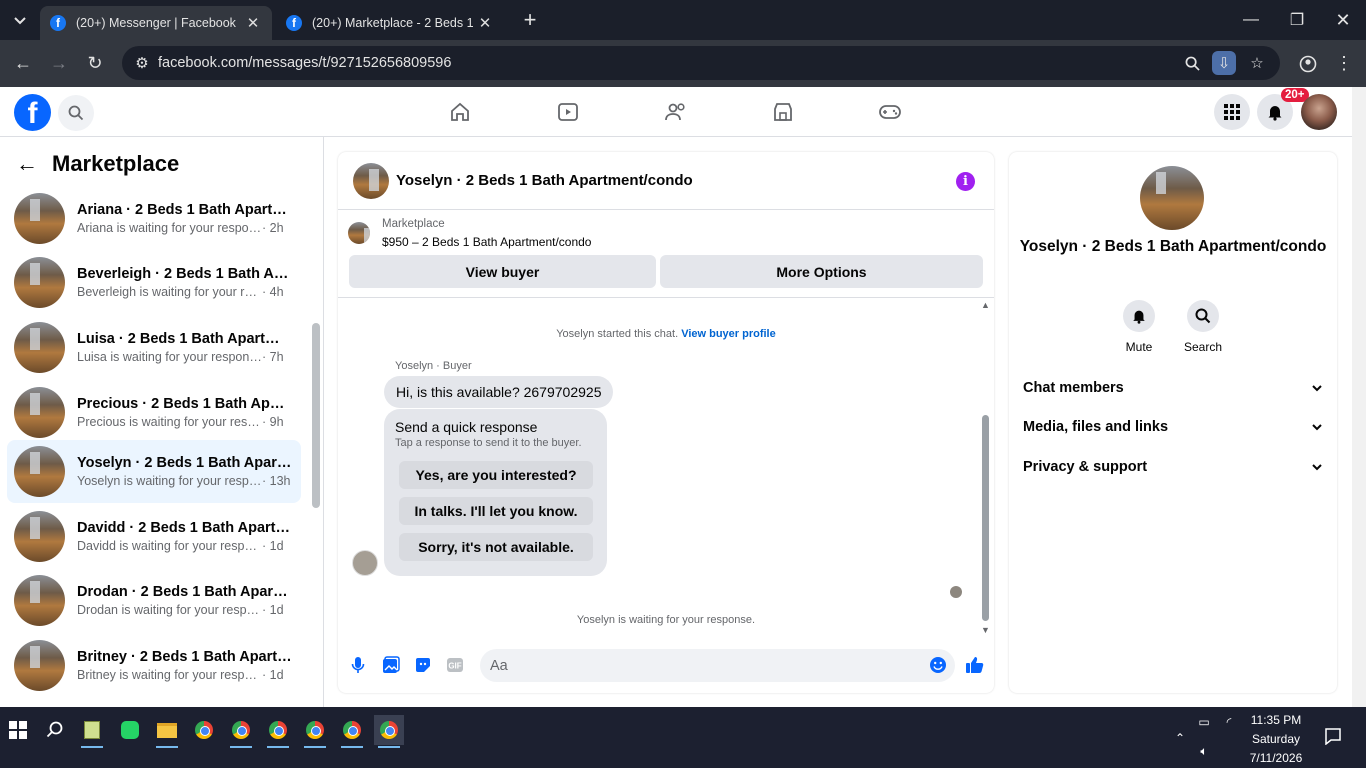 This screenshot has height=768, width=1366. What do you see at coordinates (728, 334) in the screenshot?
I see `view-buyer-profile-link: View buyer profile` at bounding box center [728, 334].